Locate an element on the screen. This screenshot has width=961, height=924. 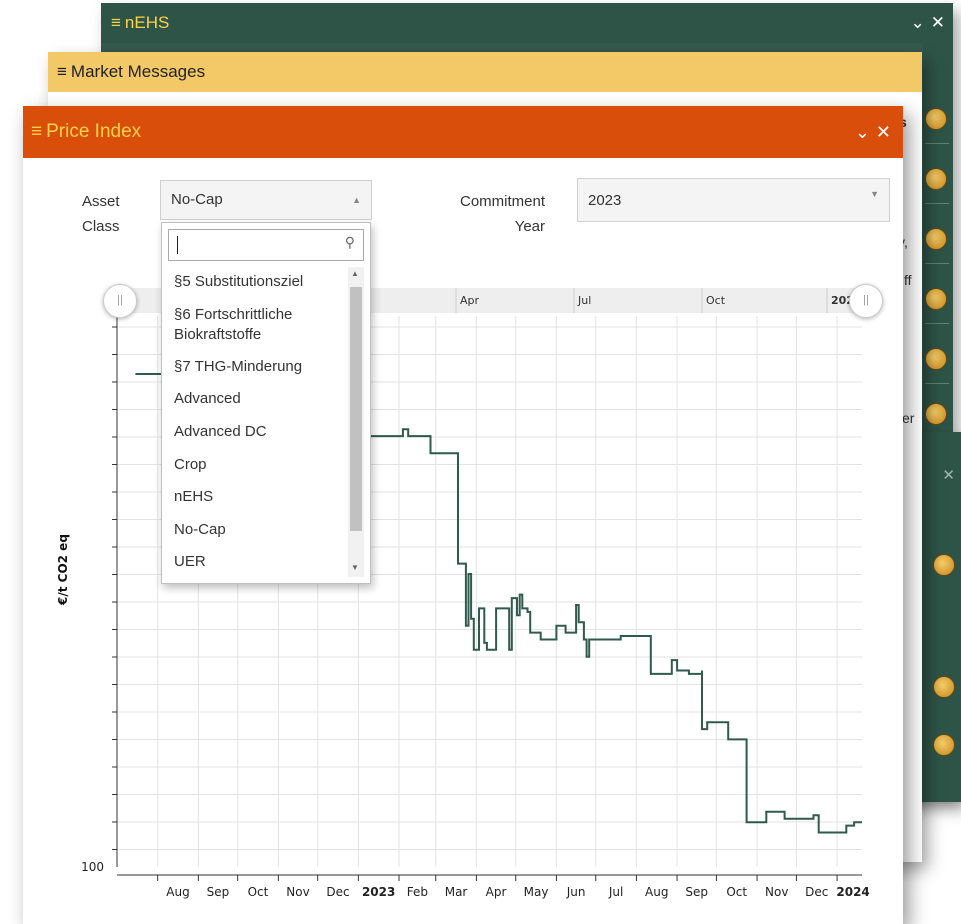
x-tick-label: May is located at coordinates (536, 892).